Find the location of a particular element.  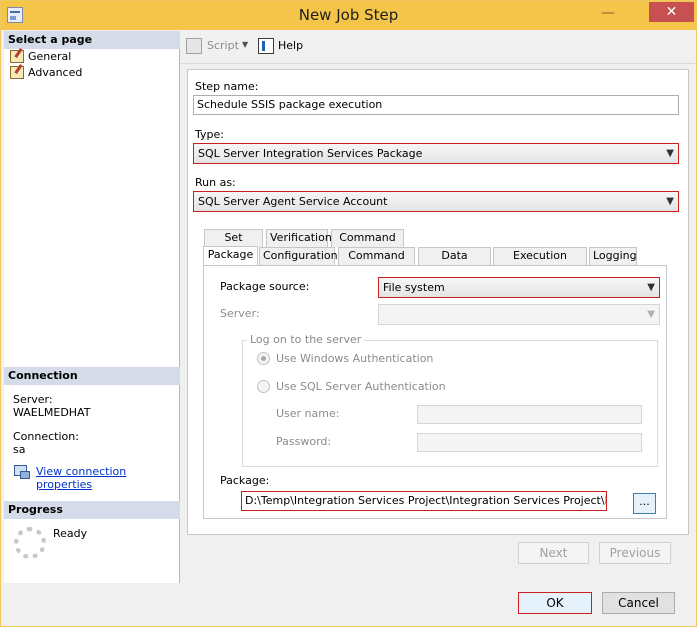

progress-status: Ready is located at coordinates (70, 533).